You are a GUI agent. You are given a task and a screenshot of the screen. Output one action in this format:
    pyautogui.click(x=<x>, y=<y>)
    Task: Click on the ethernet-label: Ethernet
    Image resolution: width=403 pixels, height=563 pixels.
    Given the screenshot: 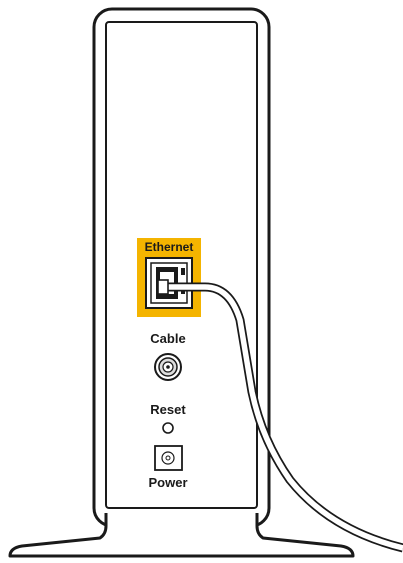 What is the action you would take?
    pyautogui.click(x=169, y=247)
    